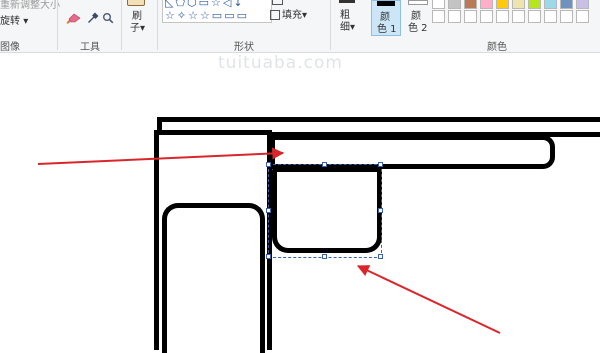 The height and width of the screenshot is (353, 600). What do you see at coordinates (386, 18) in the screenshot?
I see `color1-button: 颜 色 1` at bounding box center [386, 18].